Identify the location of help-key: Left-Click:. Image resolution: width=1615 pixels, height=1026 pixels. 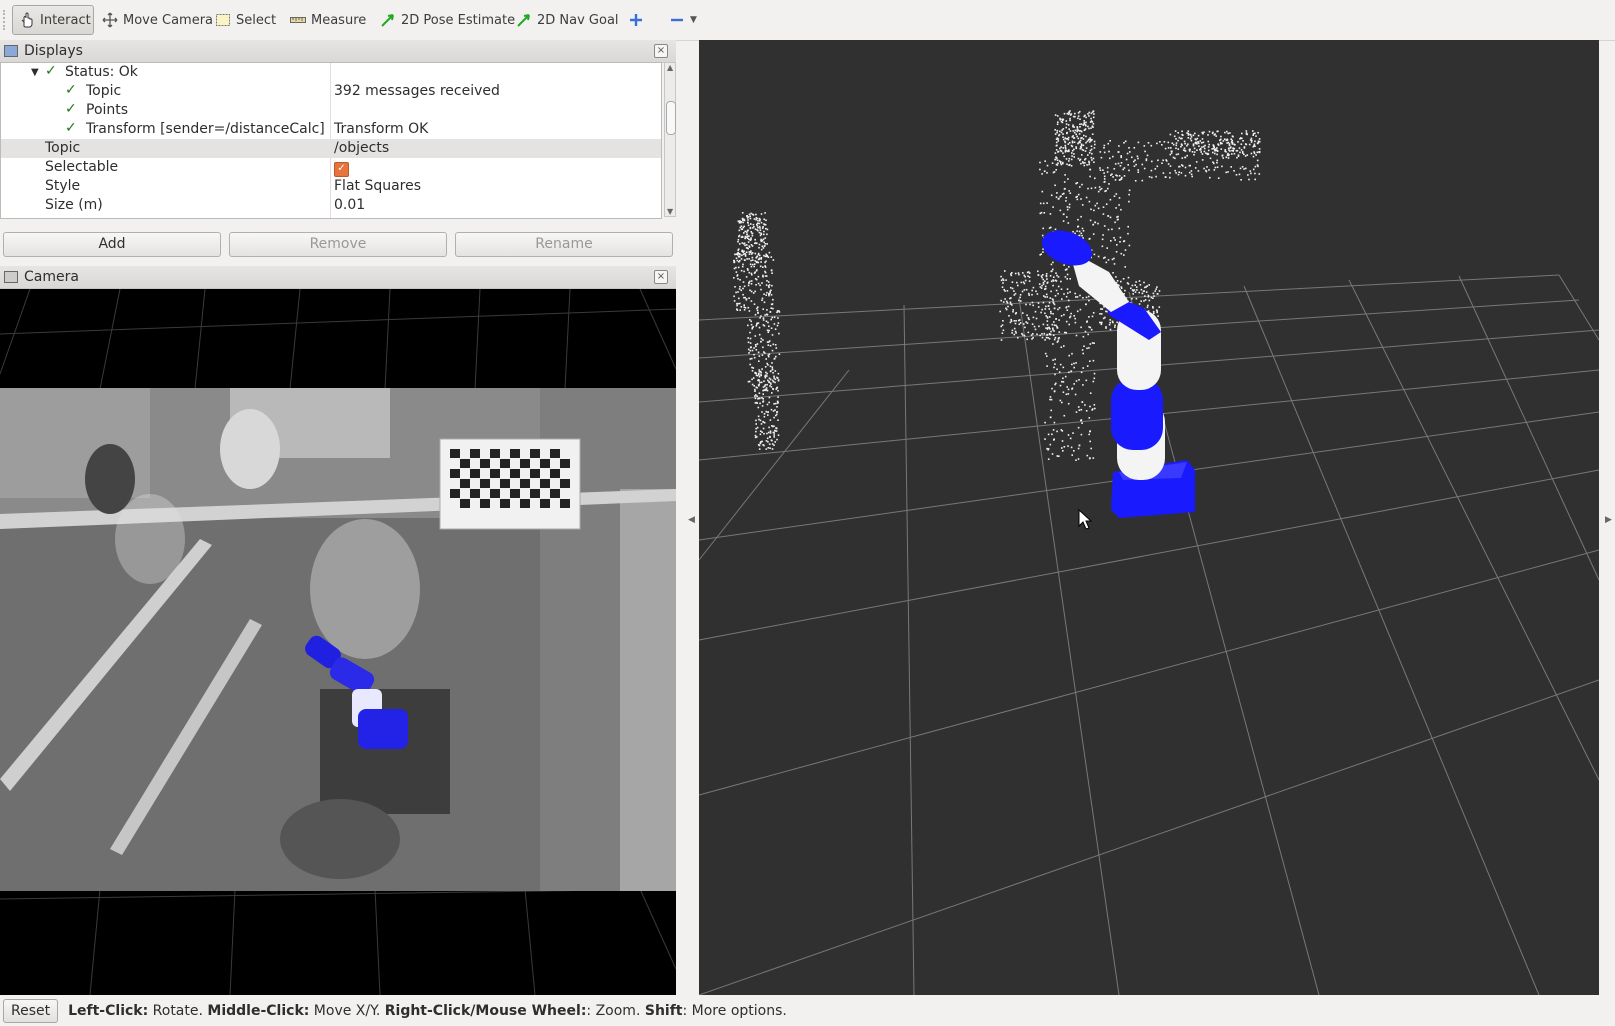
(108, 1011).